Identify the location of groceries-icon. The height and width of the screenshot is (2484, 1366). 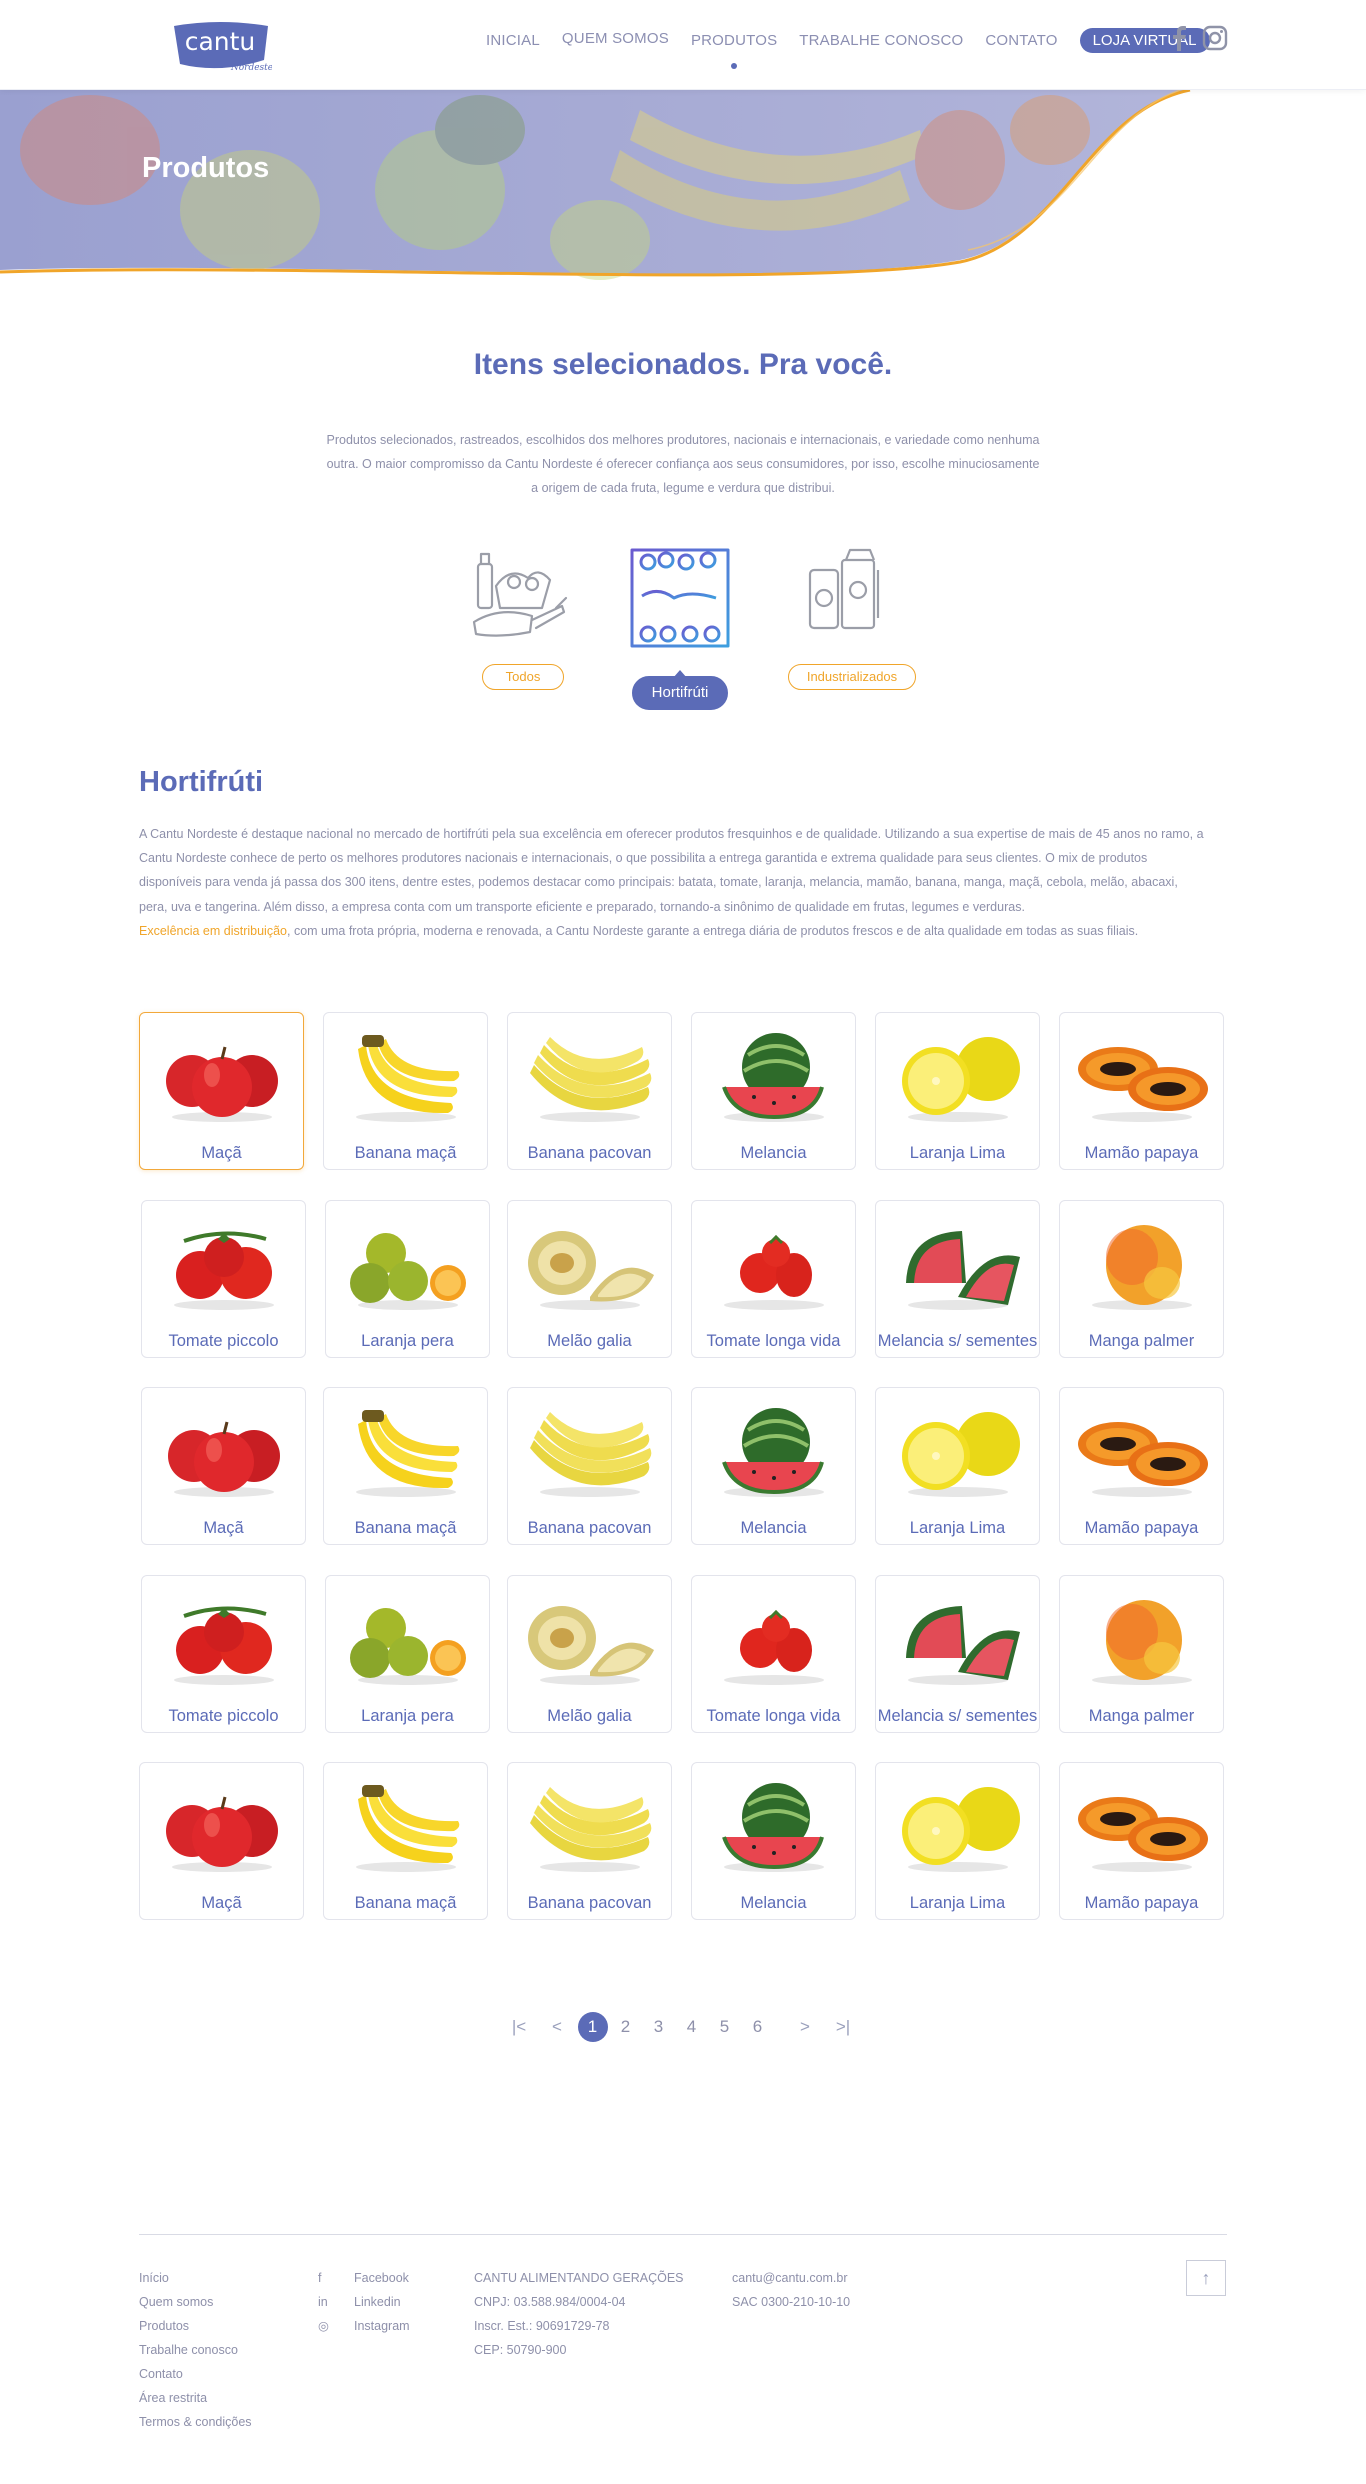
(520, 594).